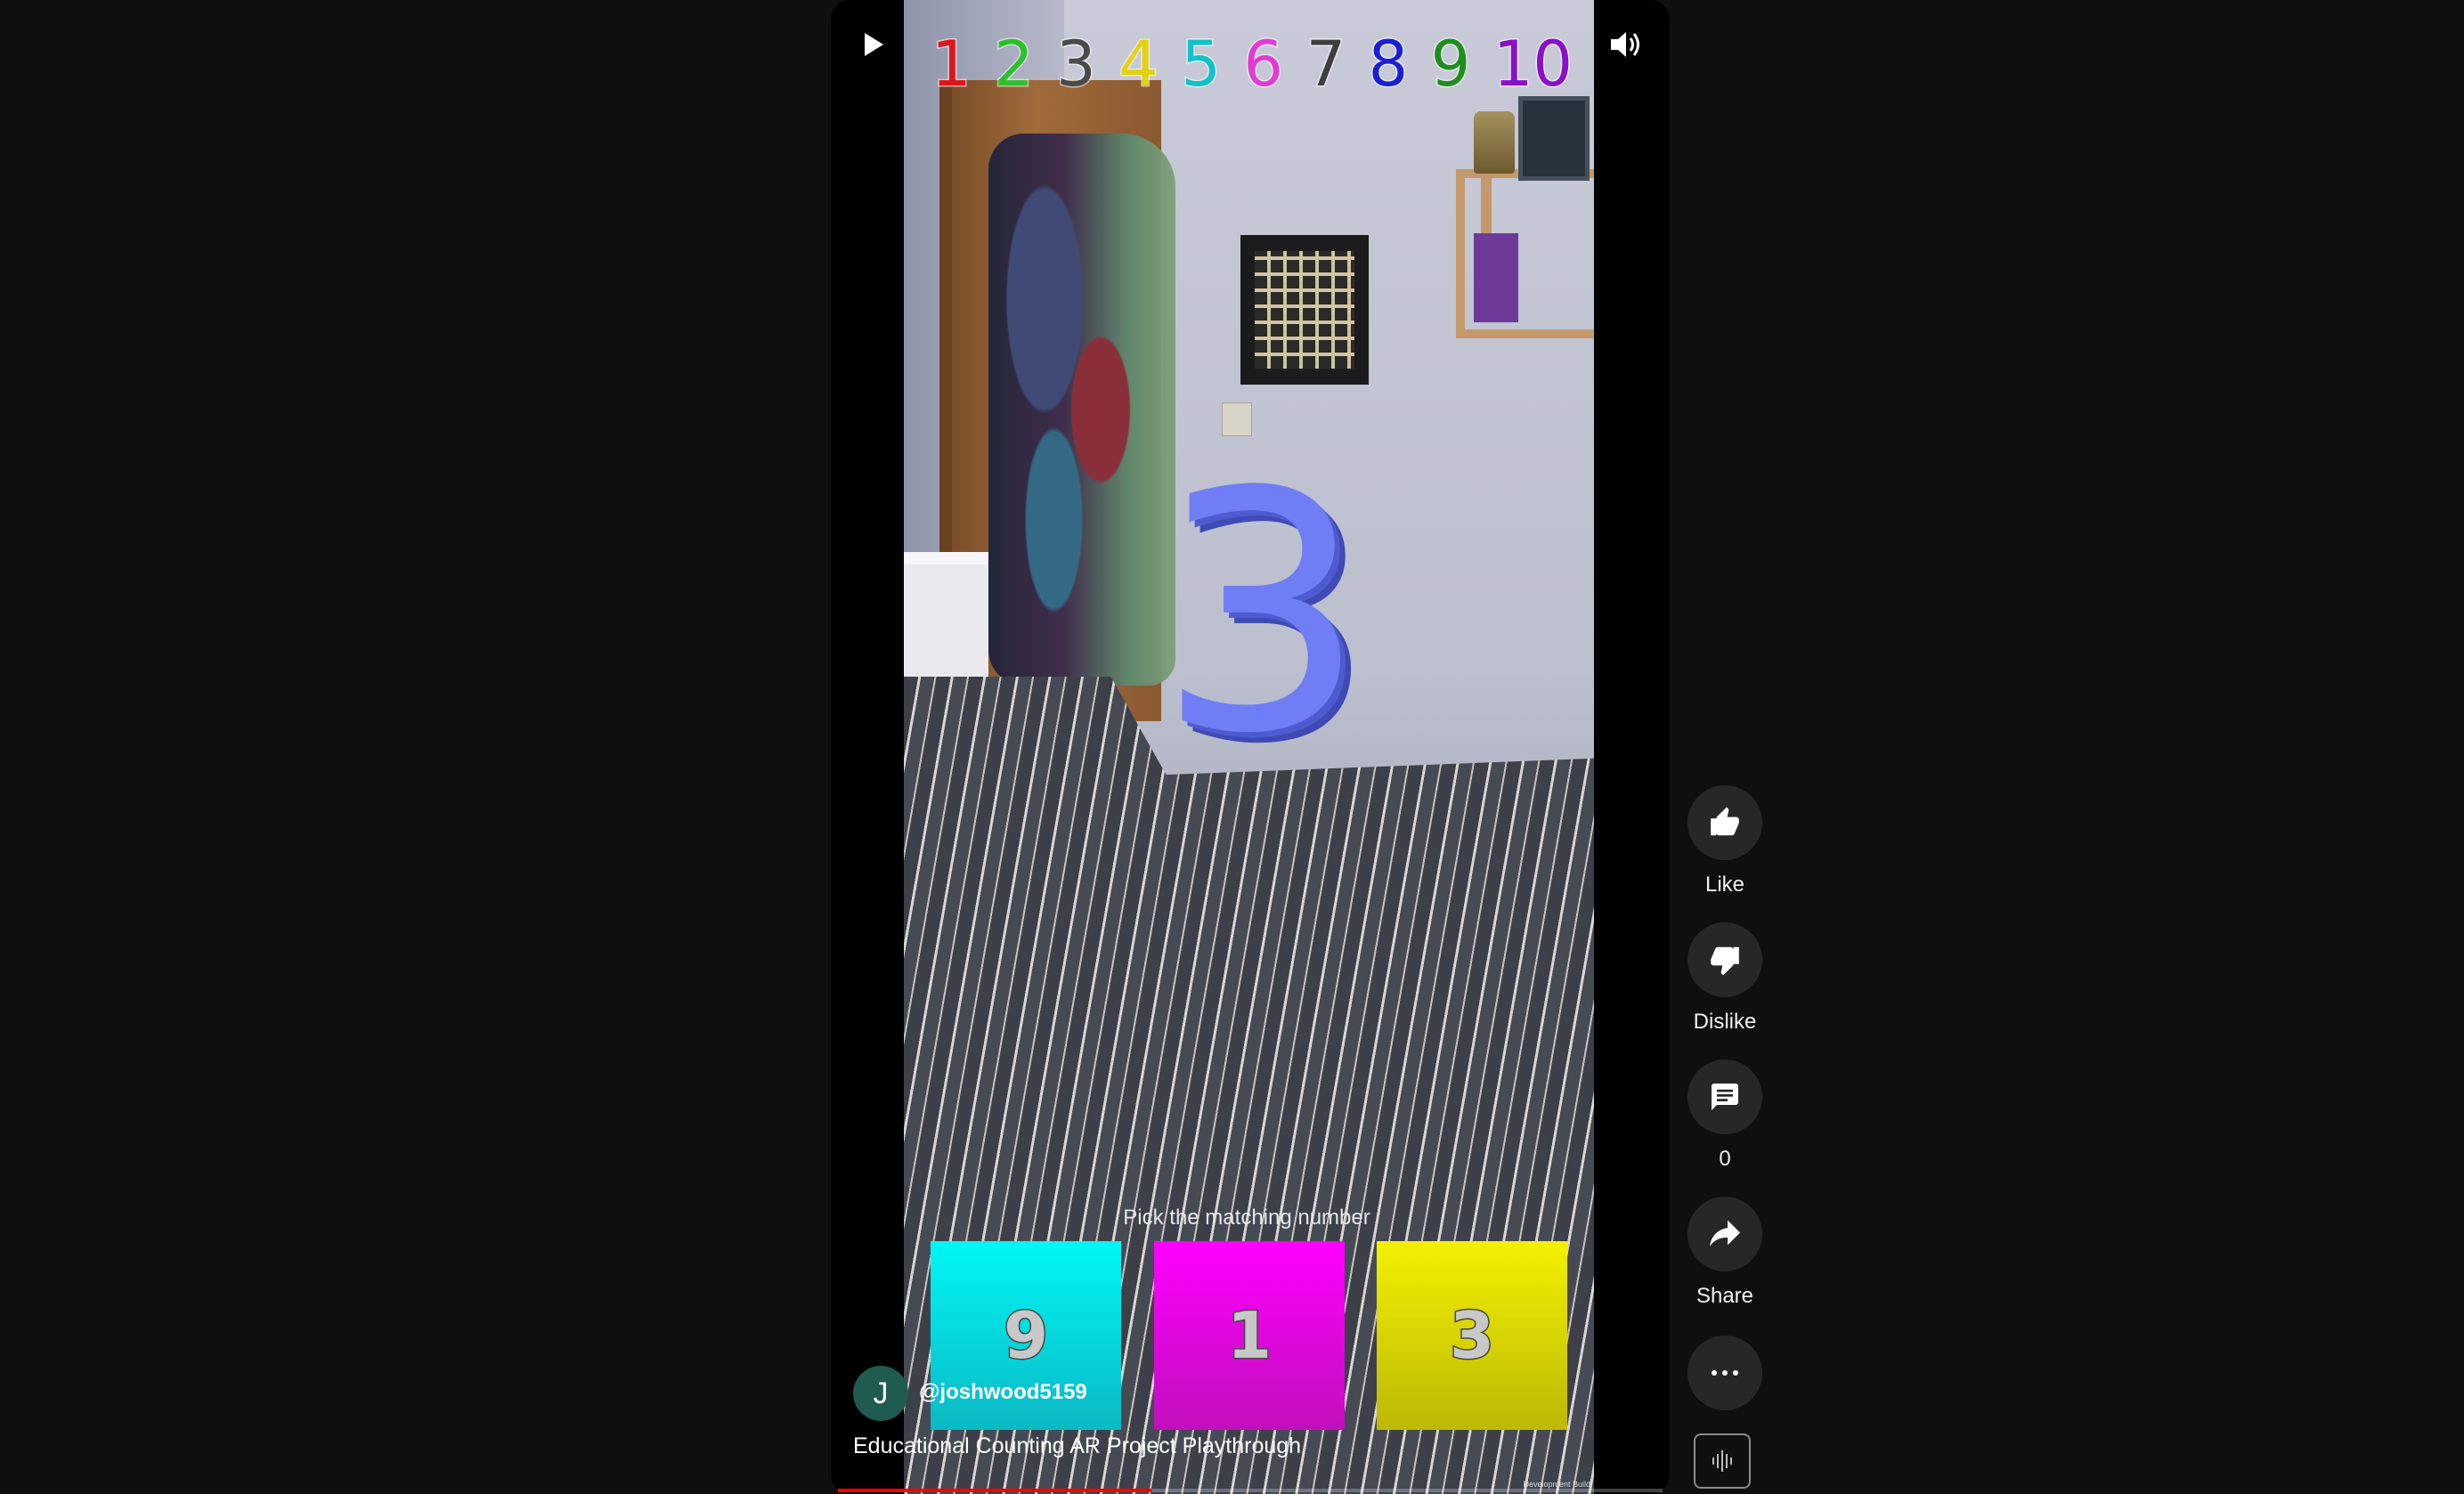  Describe the element at coordinates (1494, 142) in the screenshot. I see `trophy` at that location.